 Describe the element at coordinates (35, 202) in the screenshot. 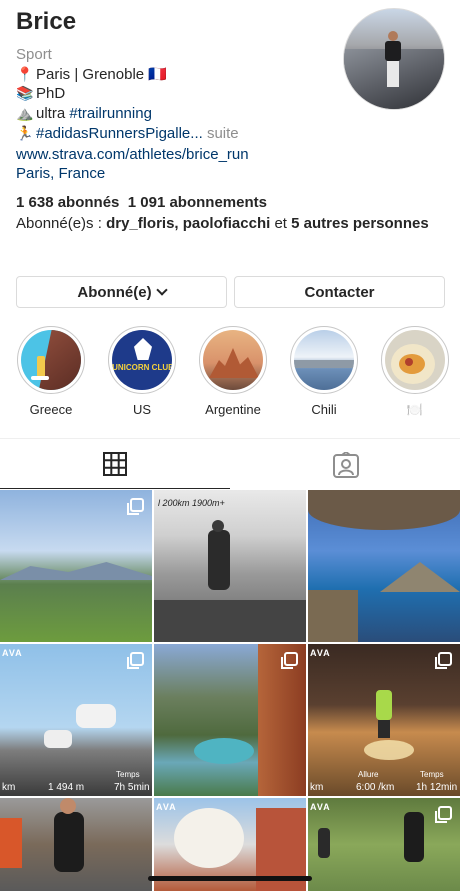

I see `followers-count: 1 638` at that location.